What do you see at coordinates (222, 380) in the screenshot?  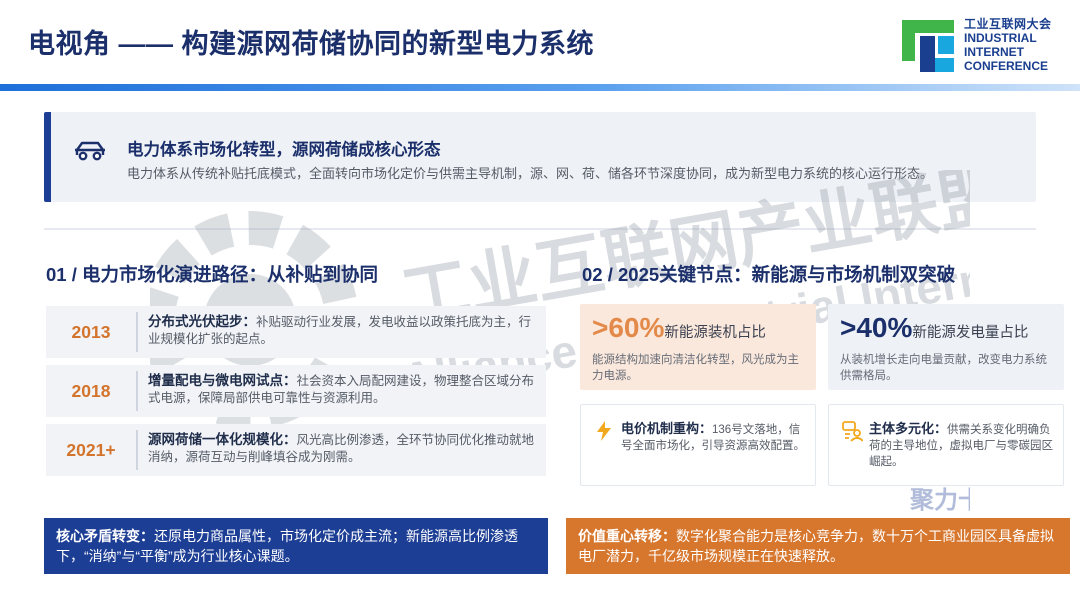 I see `timeline-head: 增量配电与微电网试点：` at bounding box center [222, 380].